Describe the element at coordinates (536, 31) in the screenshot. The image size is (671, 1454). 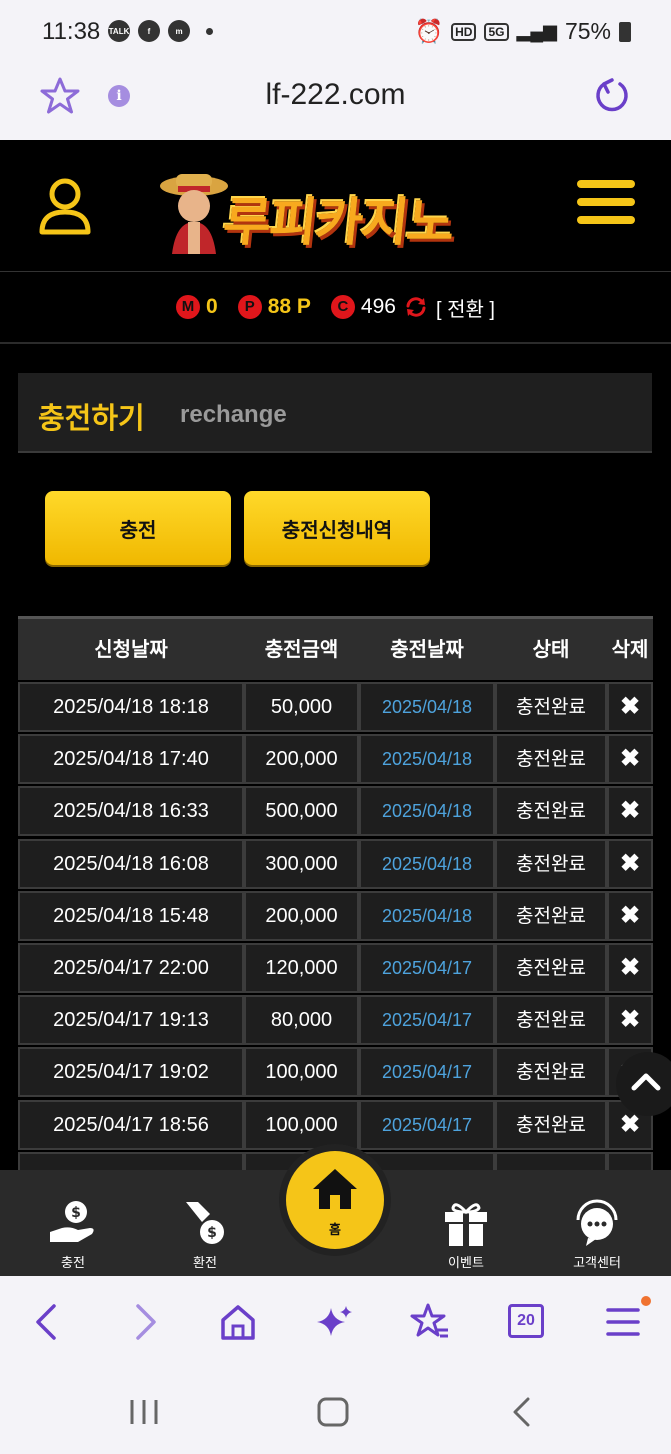
I see `signal-icon: ▂▄▆` at that location.